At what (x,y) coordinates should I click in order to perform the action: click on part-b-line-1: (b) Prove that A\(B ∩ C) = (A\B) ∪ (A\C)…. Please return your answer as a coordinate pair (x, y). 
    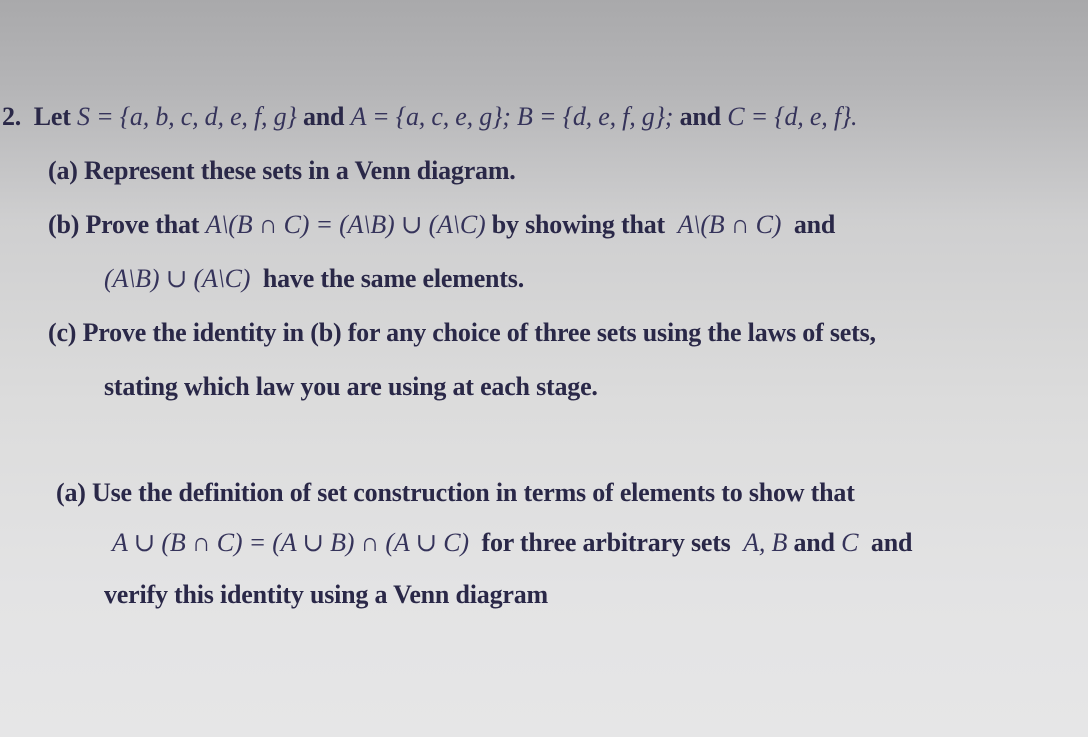
    Looking at the image, I should click on (553, 225).